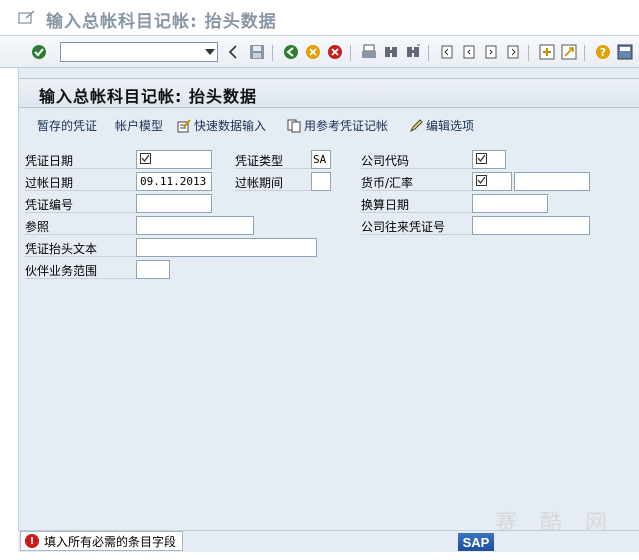  I want to click on doc-date-label: 凭证日期, so click(49, 161).